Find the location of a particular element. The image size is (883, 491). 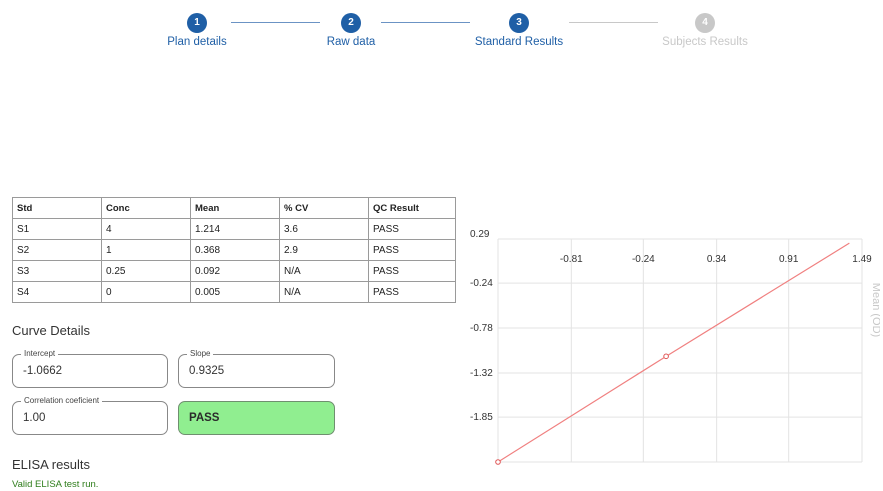

table-cell: 4 is located at coordinates (146, 229).